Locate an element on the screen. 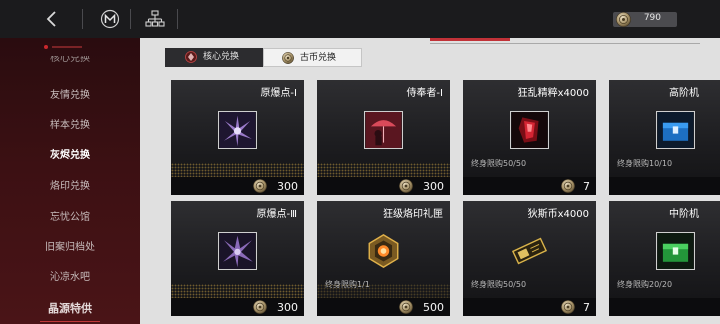 Image resolution: width=720 pixels, height=324 pixels. shop-card: 狂乱精粹x4000 终身限购50/50 7 is located at coordinates (529, 137).